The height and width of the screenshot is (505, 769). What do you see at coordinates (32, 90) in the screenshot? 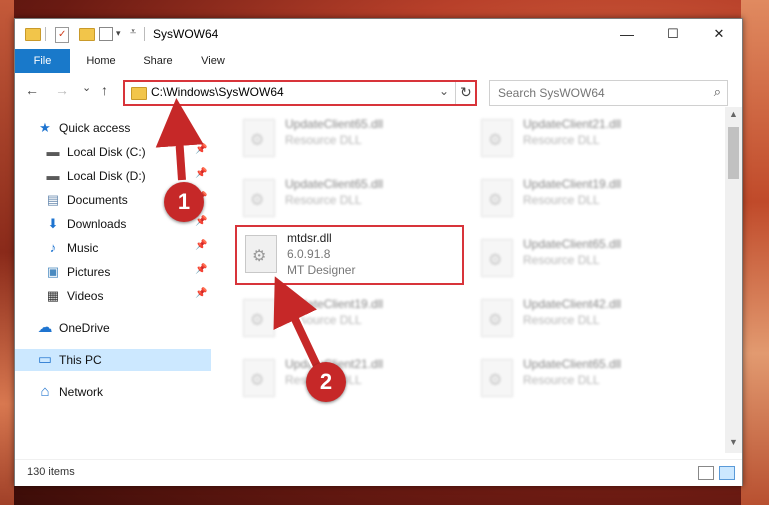
I see `back-button: ←` at bounding box center [32, 90].